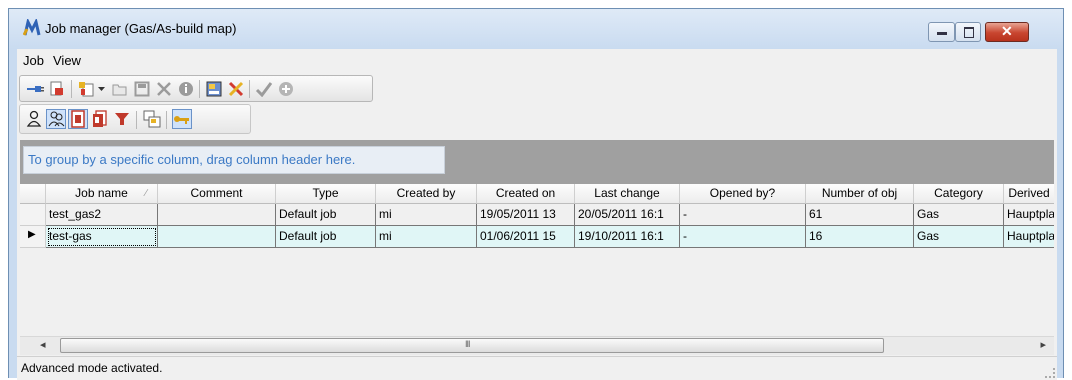 This screenshot has height=380, width=1072. Describe the element at coordinates (78, 119) in the screenshot. I see `red-document-icon` at that location.